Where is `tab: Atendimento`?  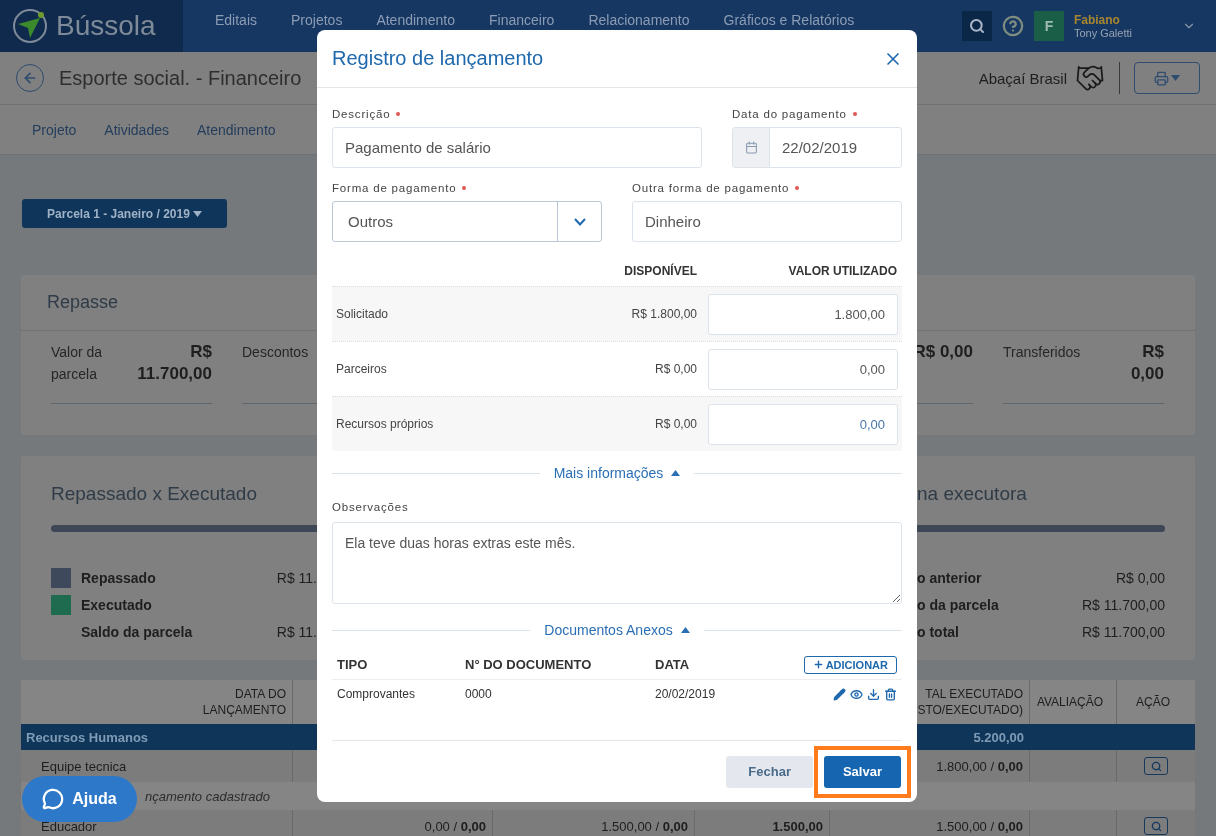 tab: Atendimento is located at coordinates (236, 129).